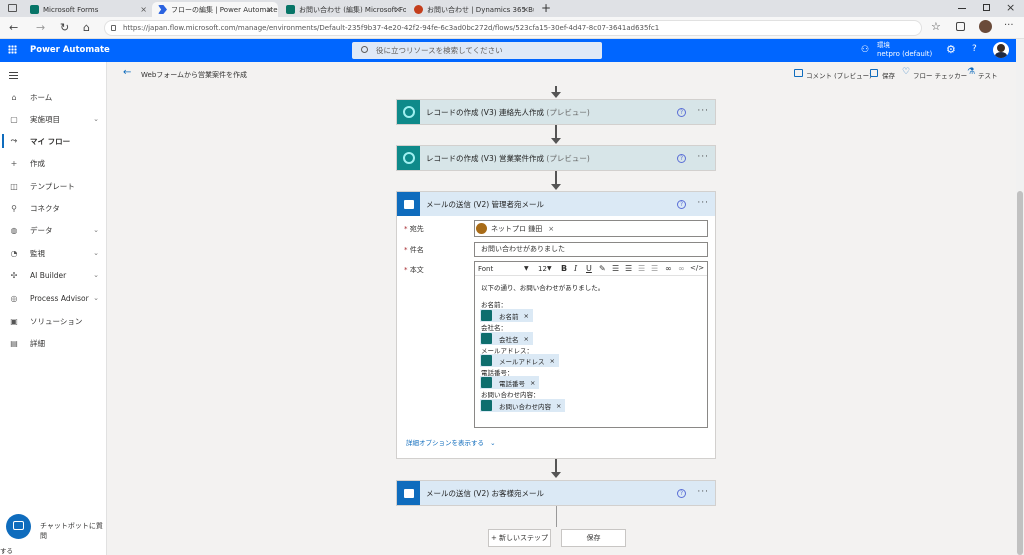 The width and height of the screenshot is (1024, 555). I want to click on settings-gear-icon: ⚙, so click(951, 49).